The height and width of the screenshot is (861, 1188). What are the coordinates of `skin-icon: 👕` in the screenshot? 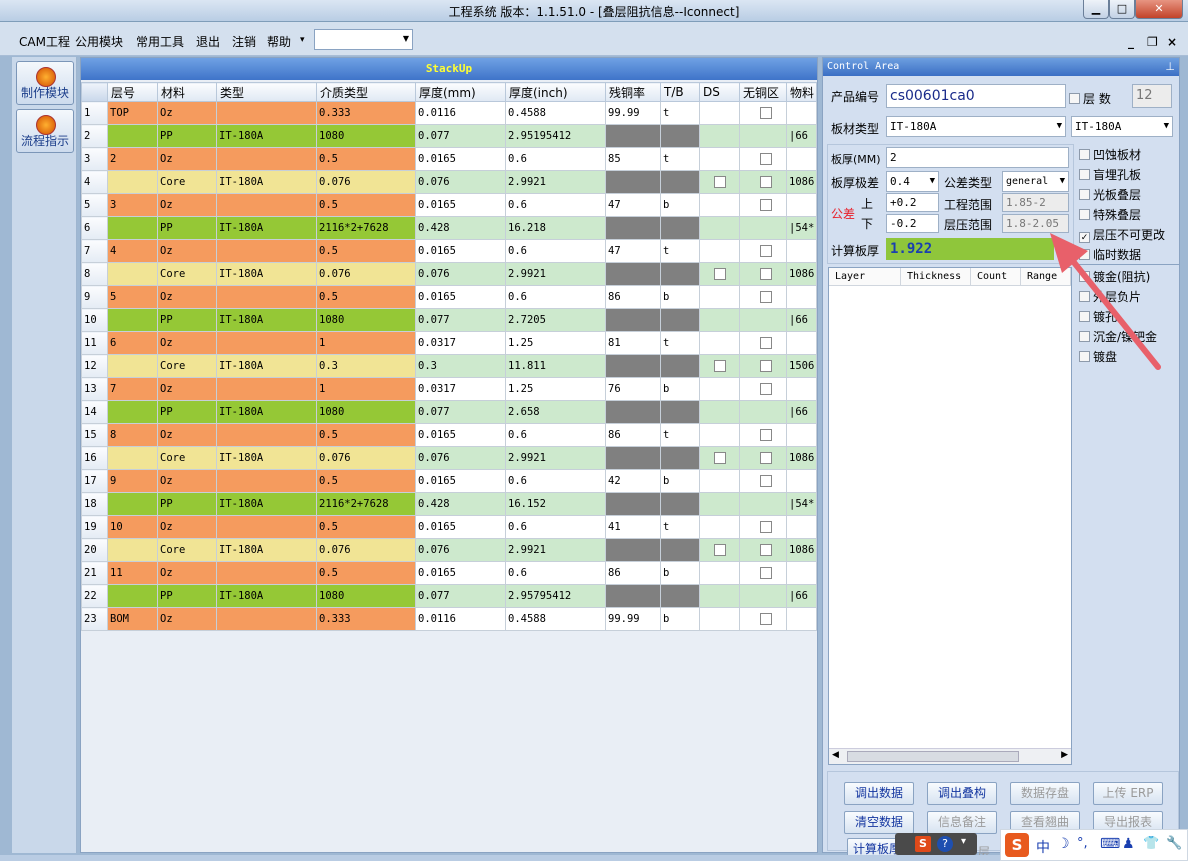 It's located at (1151, 843).